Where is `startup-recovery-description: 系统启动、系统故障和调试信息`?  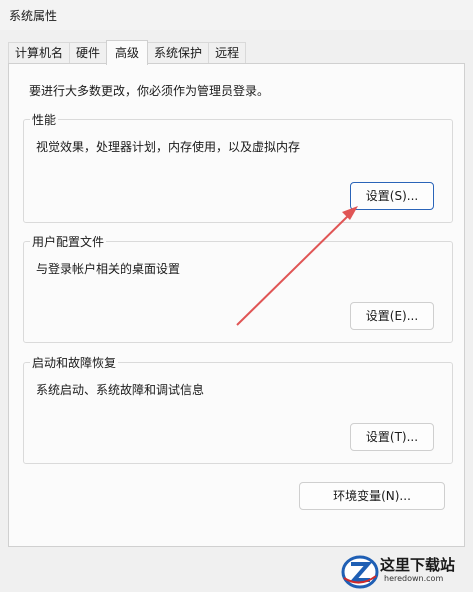 startup-recovery-description: 系统启动、系统故障和调试信息 is located at coordinates (120, 390).